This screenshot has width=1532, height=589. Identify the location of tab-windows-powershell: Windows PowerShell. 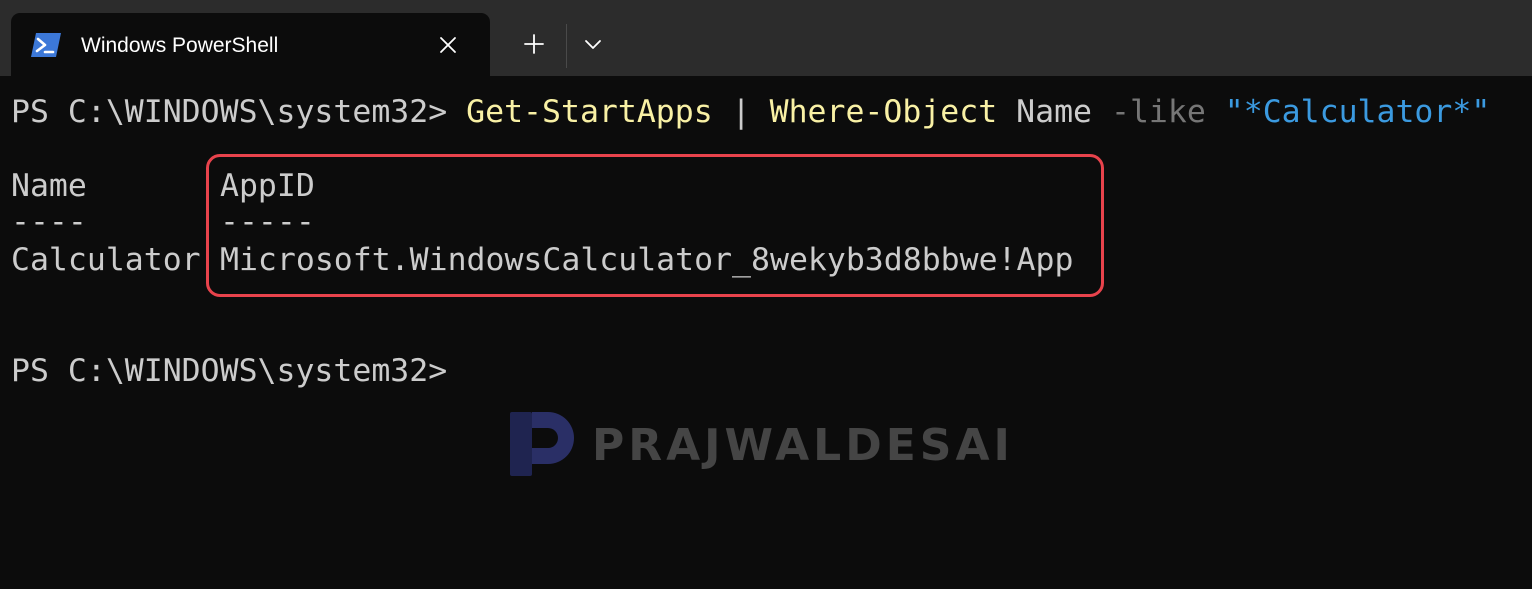
(250, 44).